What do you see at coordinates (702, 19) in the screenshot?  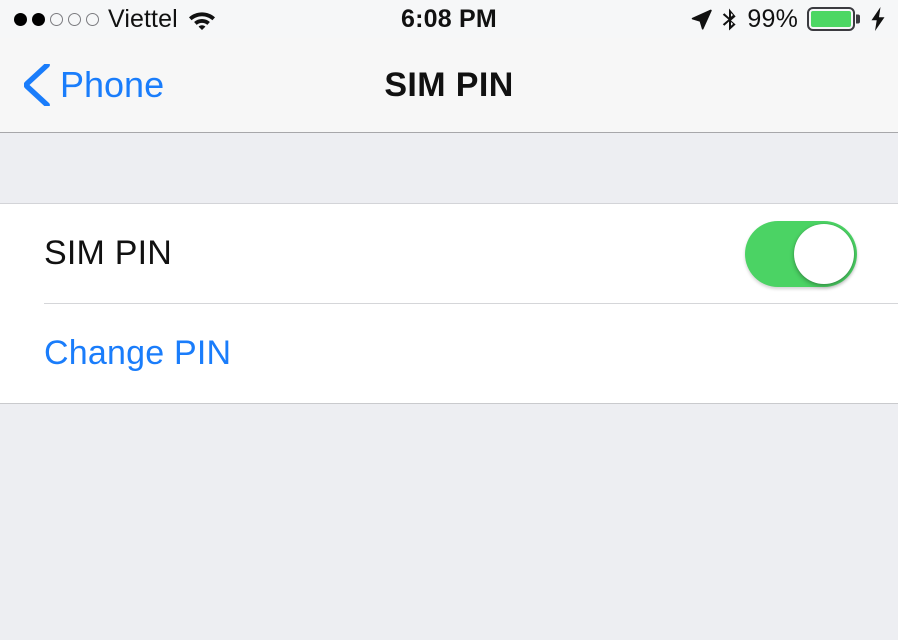 I see `location-arrow-icon` at bounding box center [702, 19].